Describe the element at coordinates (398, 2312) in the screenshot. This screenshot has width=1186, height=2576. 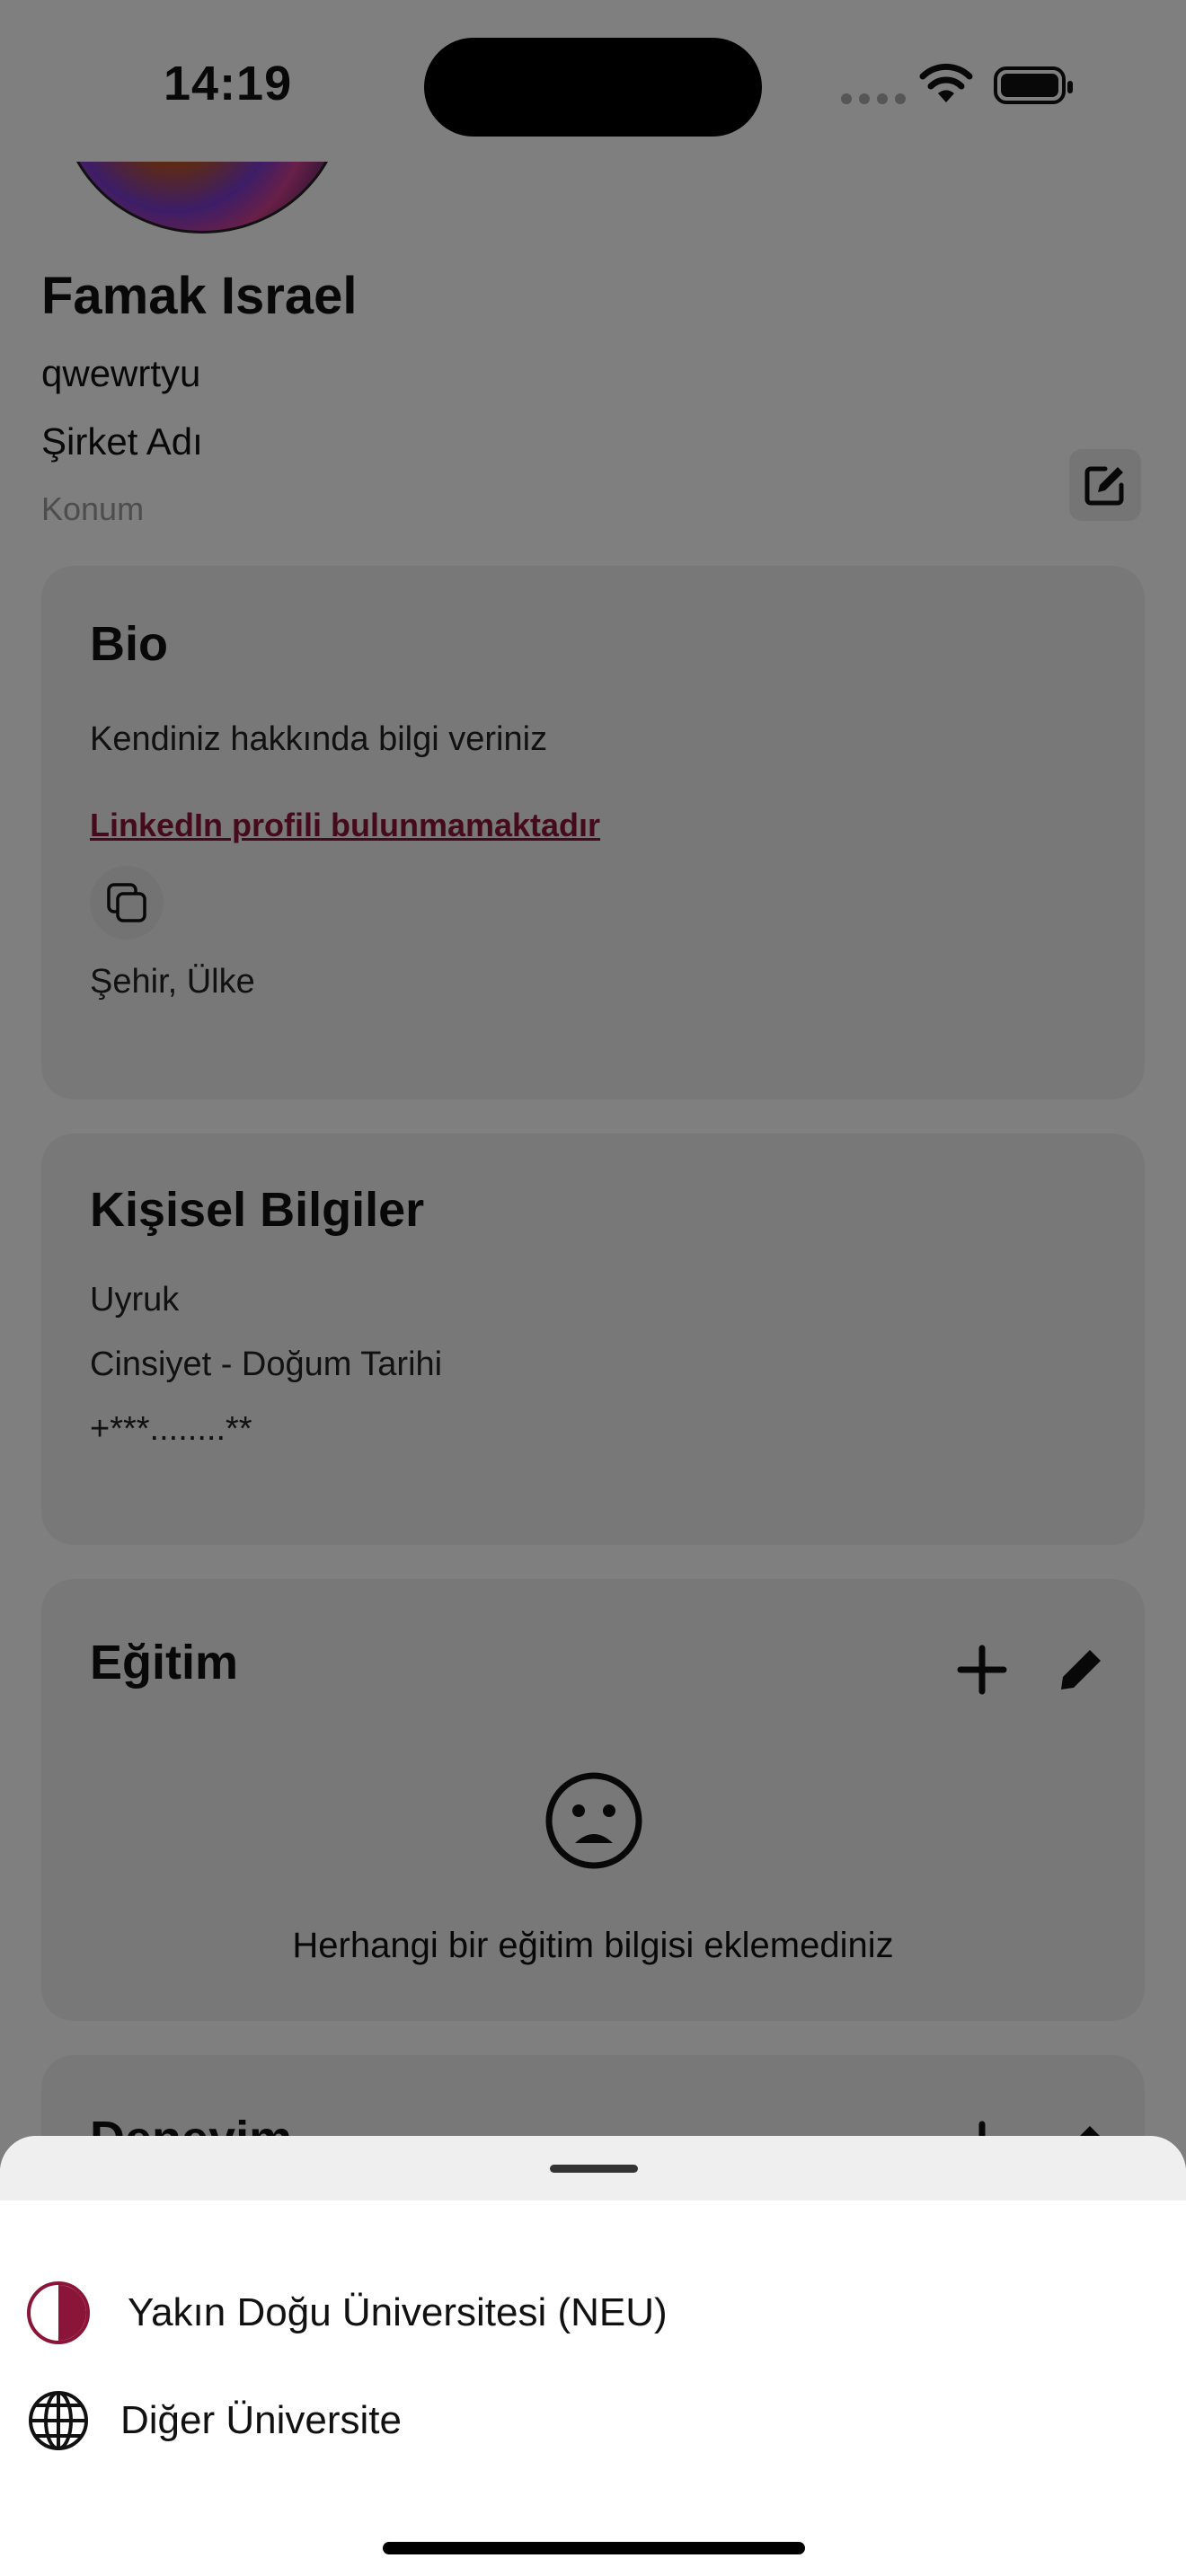
I see `sheet-item-label: Yakın Doğu Üniversitesi (NEU)` at that location.